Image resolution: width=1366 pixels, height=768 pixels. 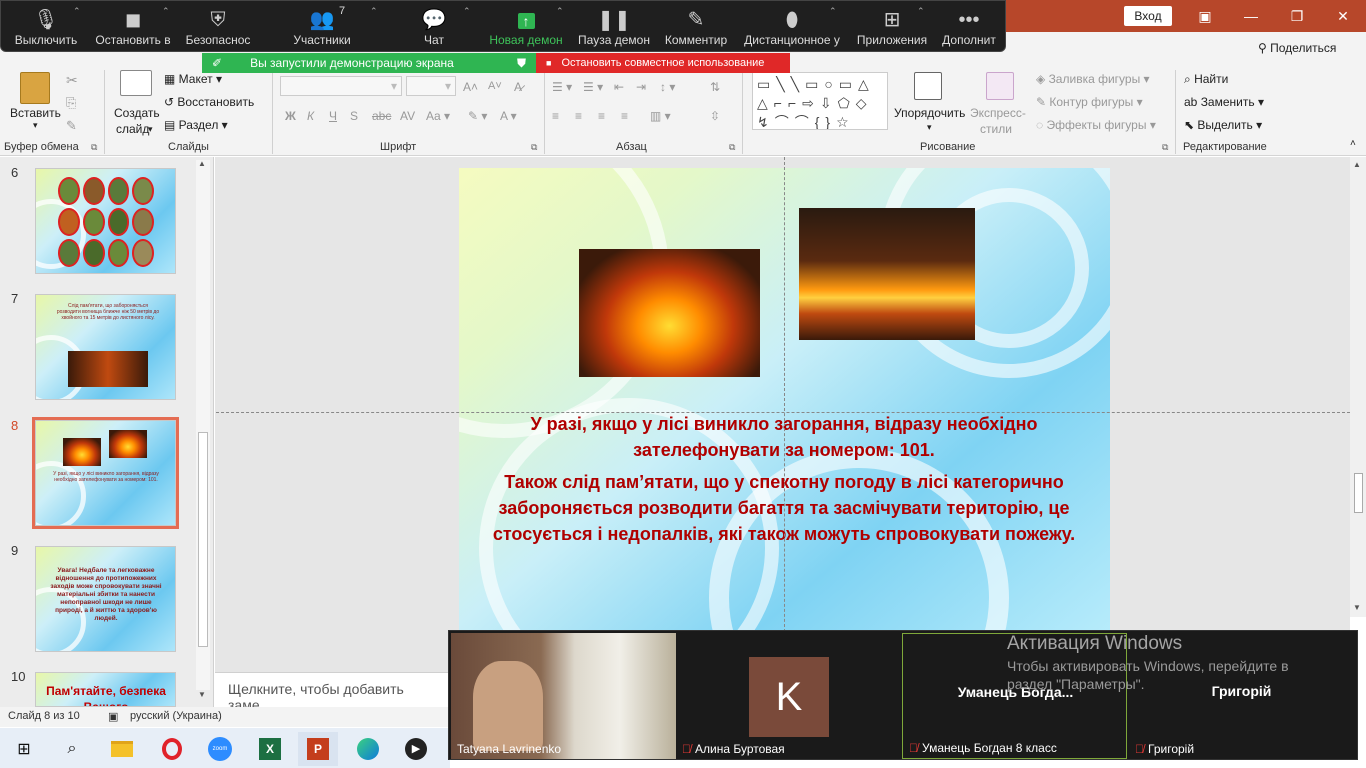 I want to click on decrease-font-icon: A˅, so click(x=495, y=86).